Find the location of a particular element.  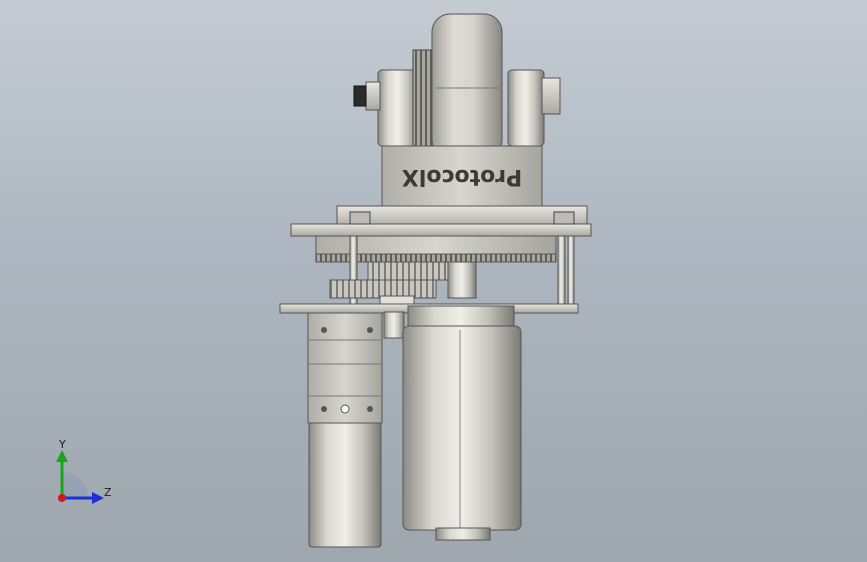

pinion-shaft is located at coordinates (462, 280).